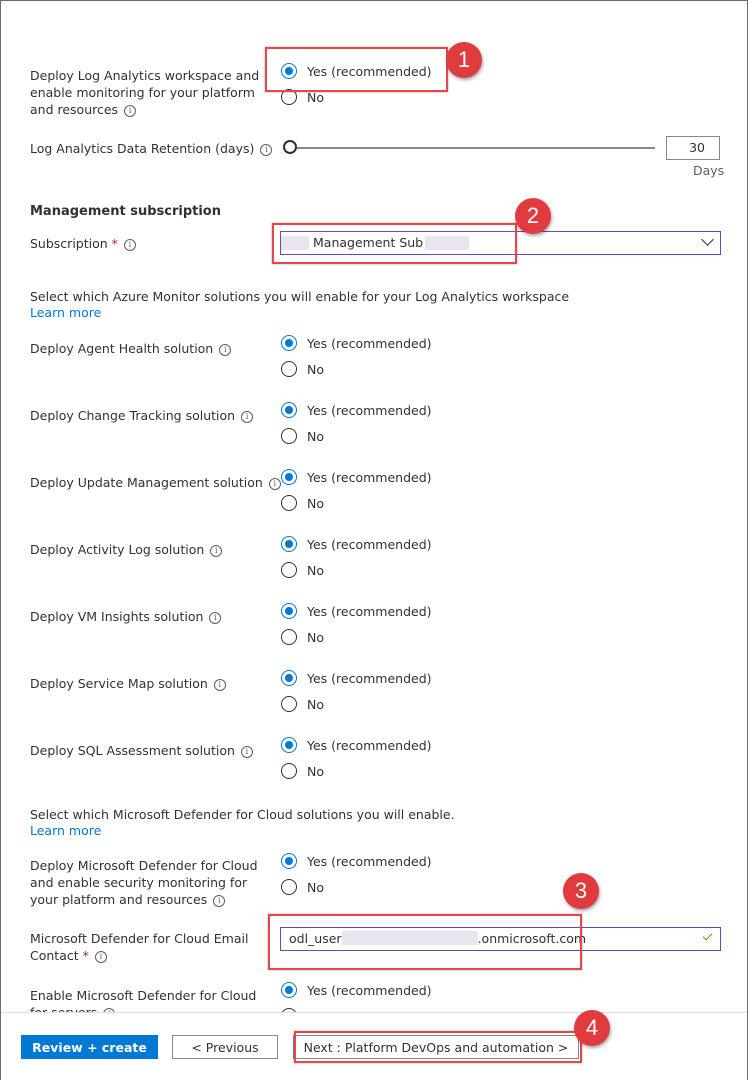 The width and height of the screenshot is (748, 1080). I want to click on callout-badge-1: 1, so click(464, 60).